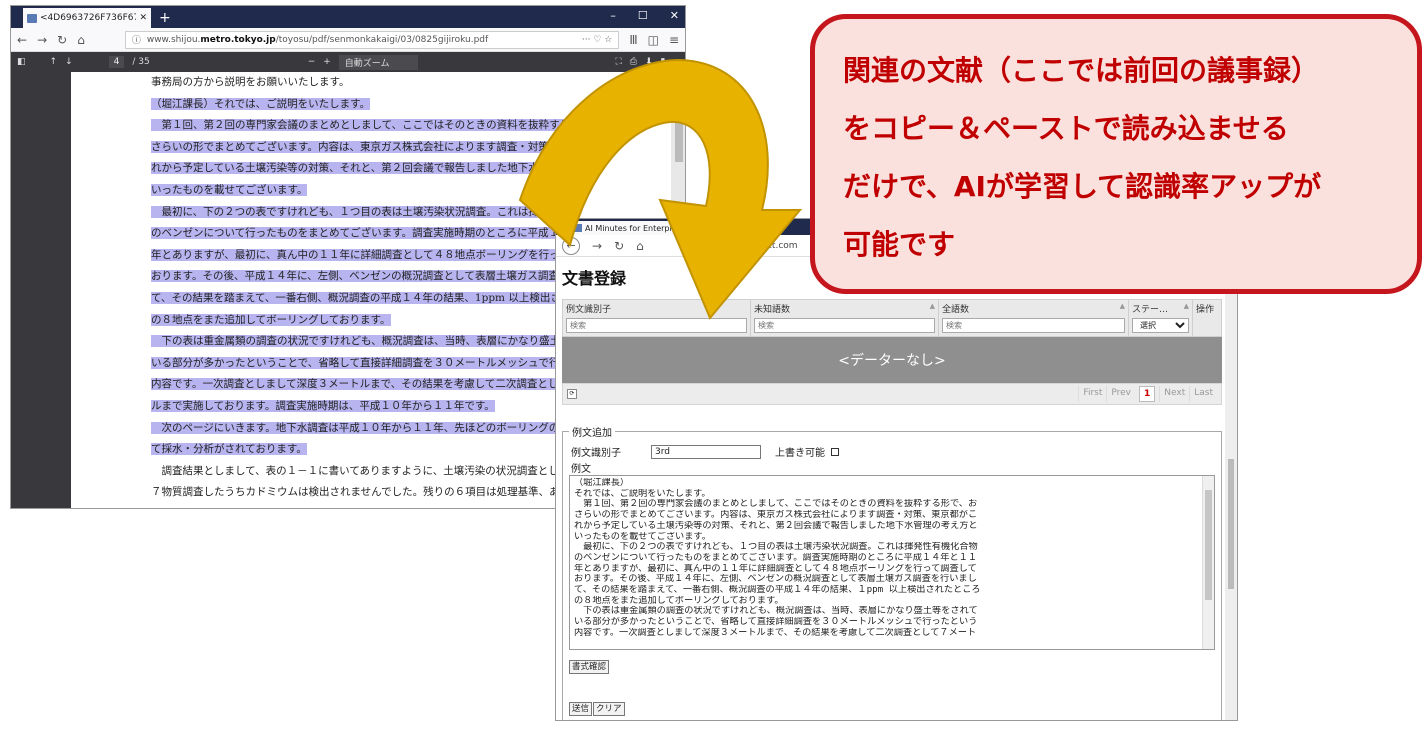  I want to click on pager-buttons: First Prev 1 Next Last, so click(1147, 394).